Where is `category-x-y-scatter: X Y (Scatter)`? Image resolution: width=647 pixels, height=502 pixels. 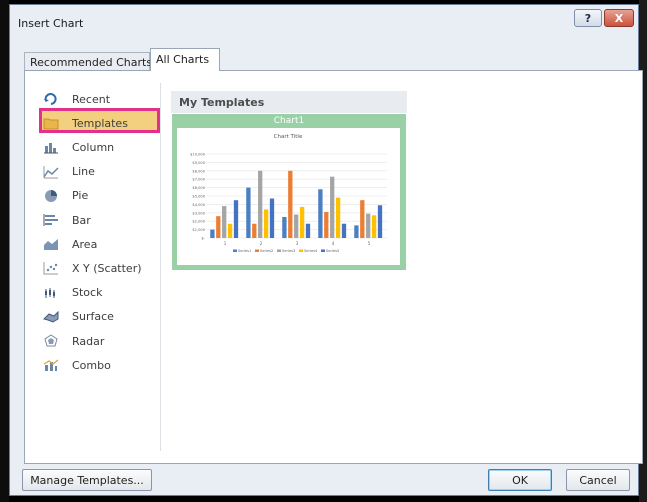
category-x-y-scatter: X Y (Scatter) is located at coordinates (92, 268).